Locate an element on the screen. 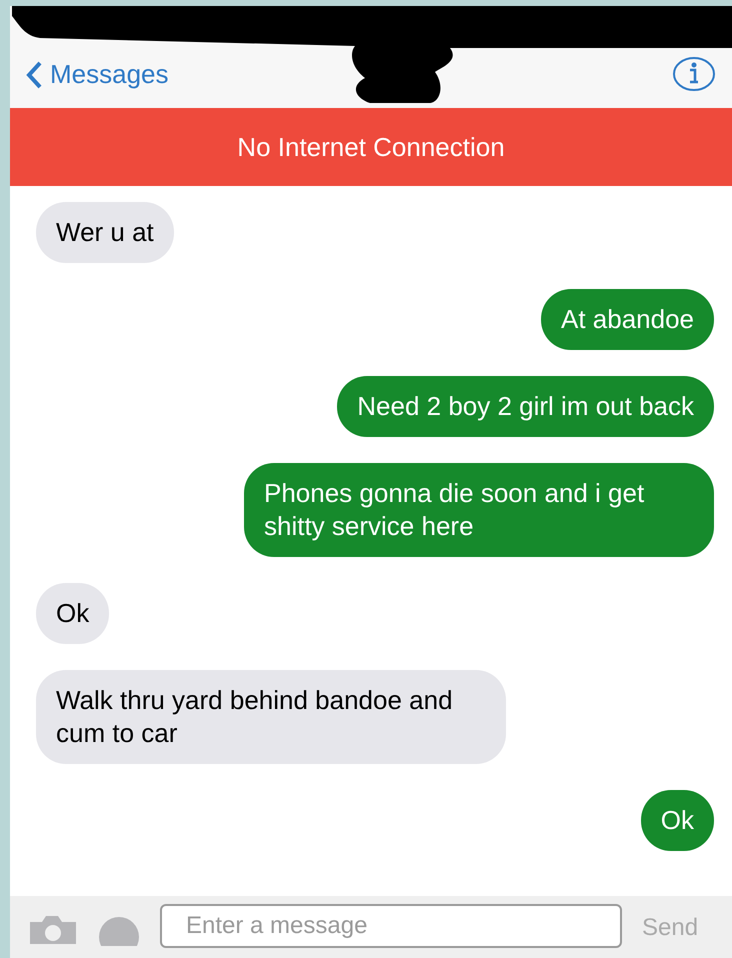  back-button: Messages is located at coordinates (97, 74).